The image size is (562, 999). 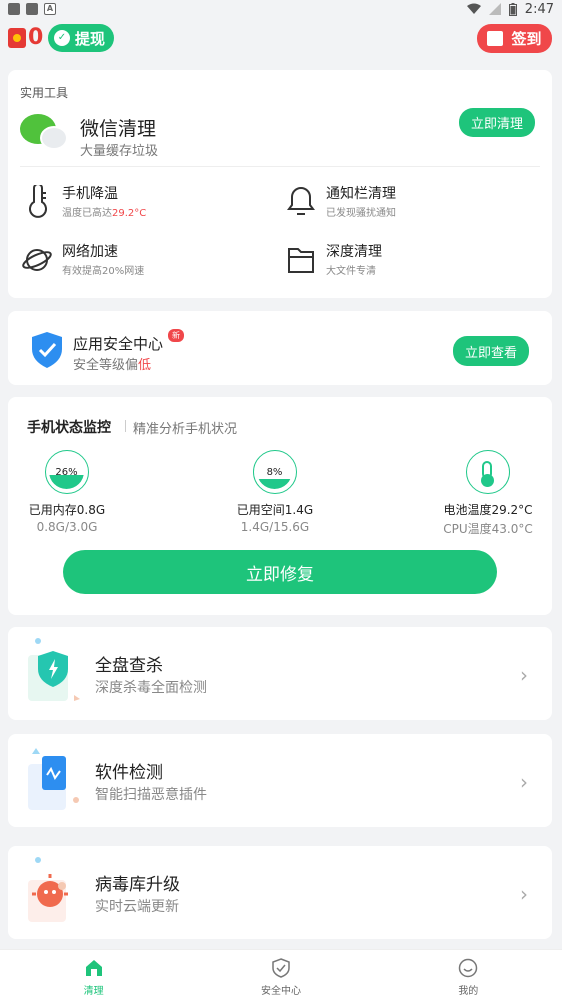 I want to click on feature-desc: 实时云端更新, so click(x=137, y=907).